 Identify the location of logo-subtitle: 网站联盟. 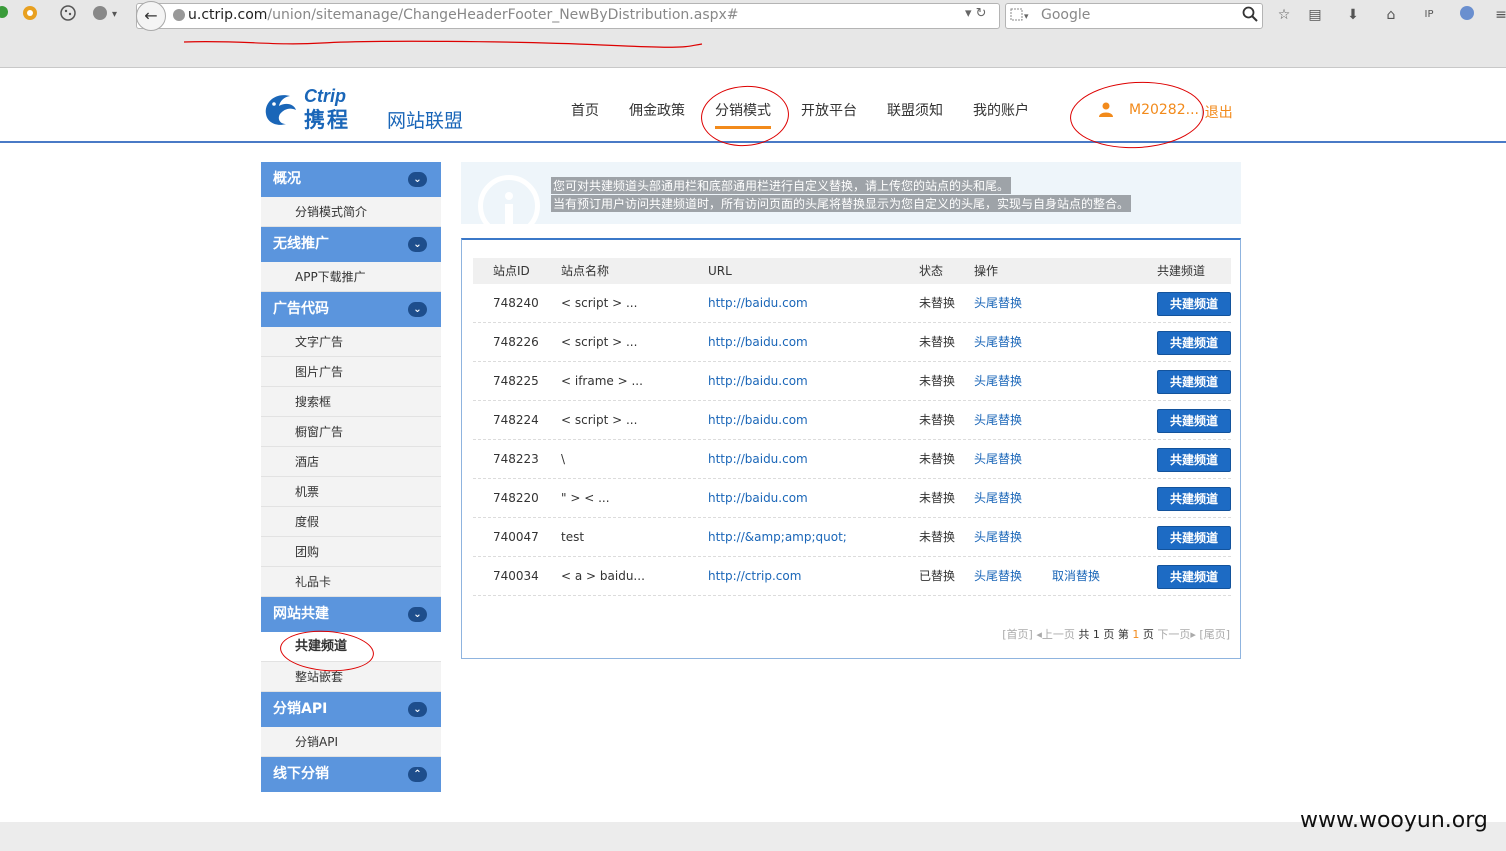
(425, 121).